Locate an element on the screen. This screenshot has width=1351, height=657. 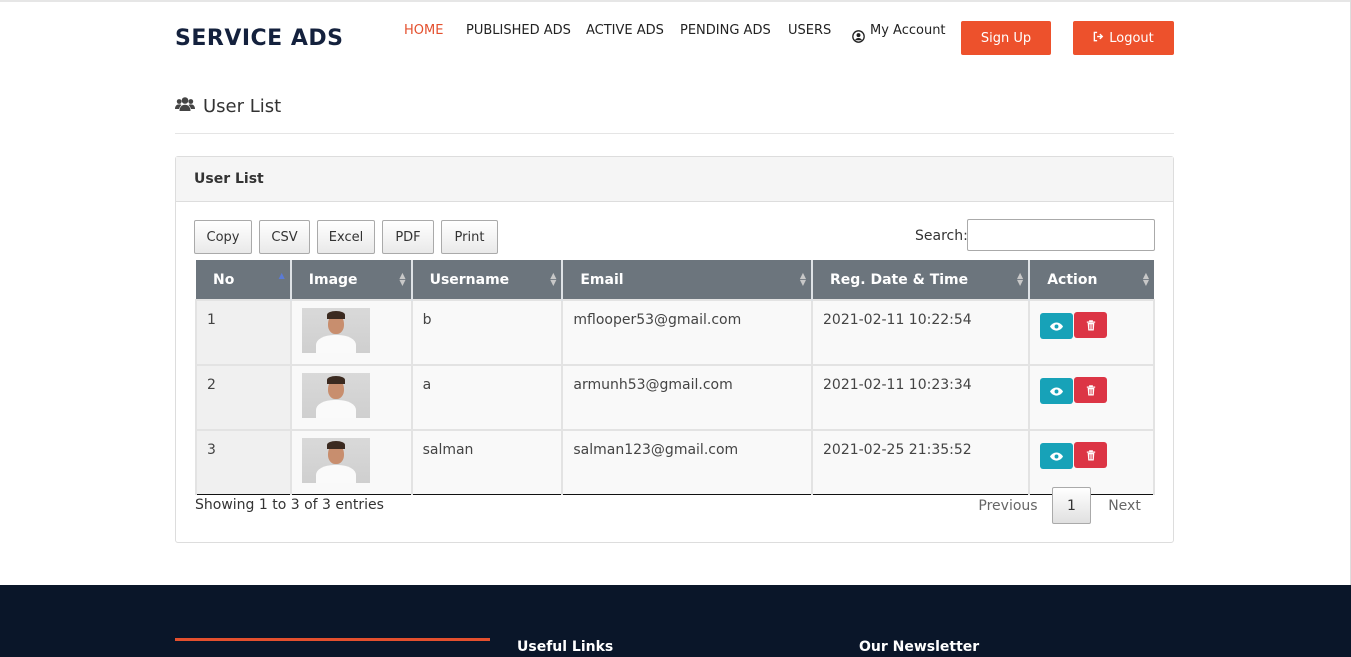
cell-reg-date: 2021-02-11 10:23:34 is located at coordinates (920, 397).